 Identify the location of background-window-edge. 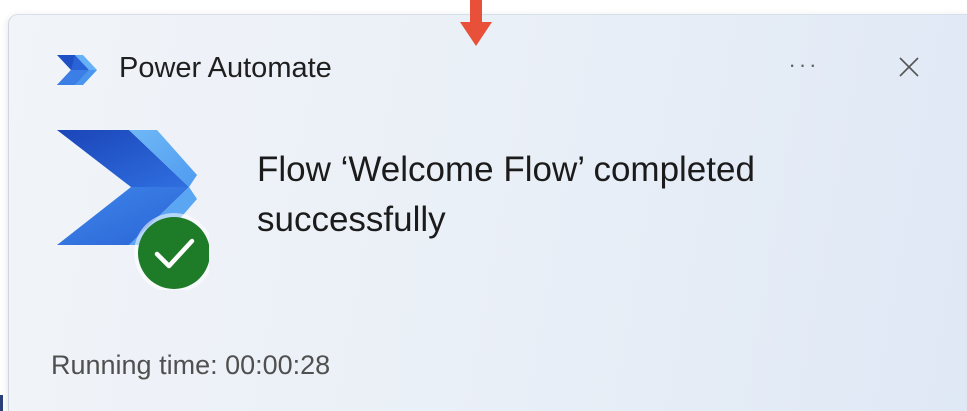
(1, 403).